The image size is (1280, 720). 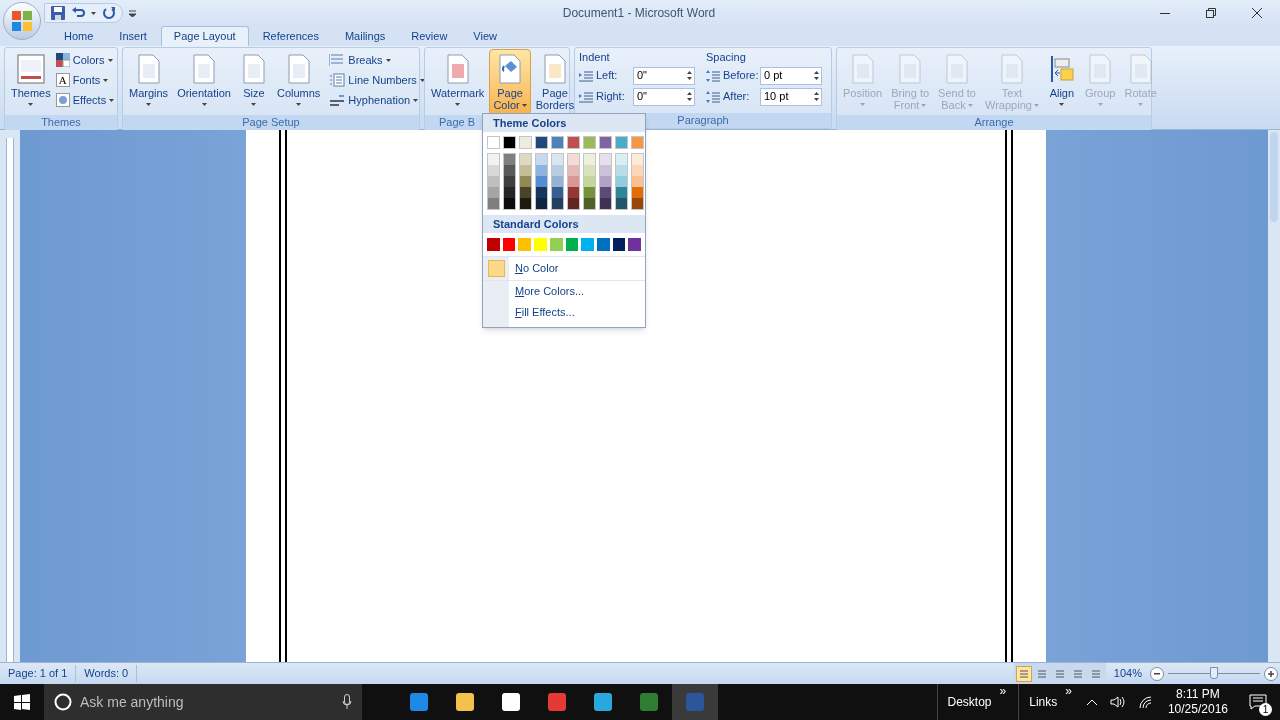 I want to click on ribbon-button: Orientation, so click(x=204, y=82).